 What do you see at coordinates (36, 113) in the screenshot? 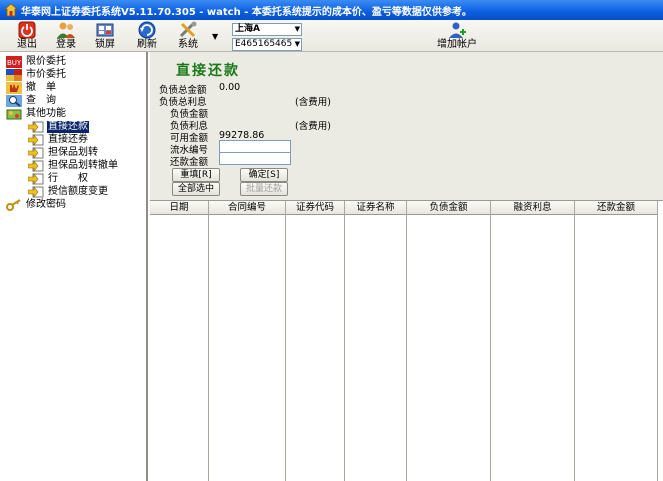
I see `tree-item-other-functions: 其他功能` at bounding box center [36, 113].